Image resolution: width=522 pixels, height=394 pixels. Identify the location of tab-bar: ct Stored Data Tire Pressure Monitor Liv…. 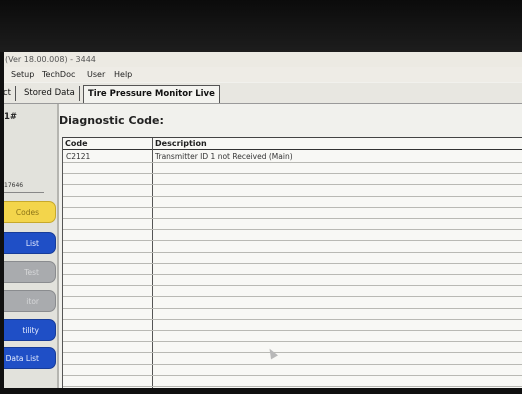
(263, 93).